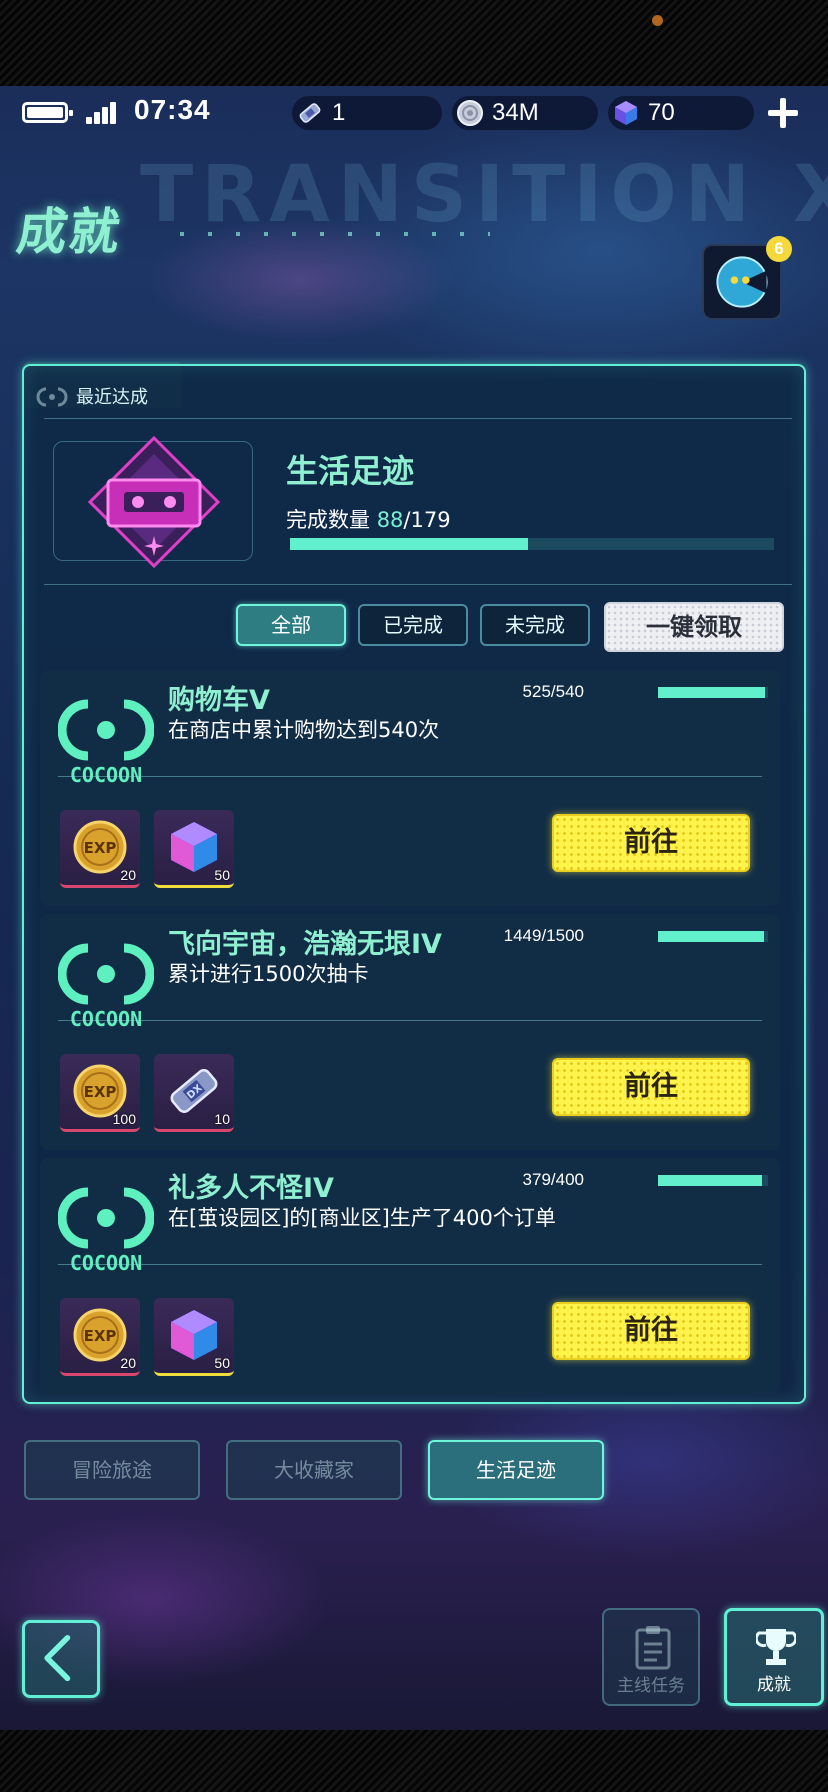 The height and width of the screenshot is (1792, 828). I want to click on featured-divider, so click(418, 584).